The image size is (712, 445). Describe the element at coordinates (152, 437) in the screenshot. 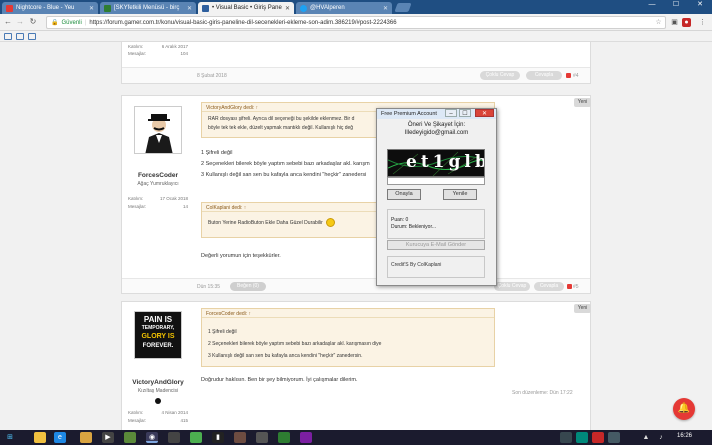

I see `chrome-icon: ◉` at that location.